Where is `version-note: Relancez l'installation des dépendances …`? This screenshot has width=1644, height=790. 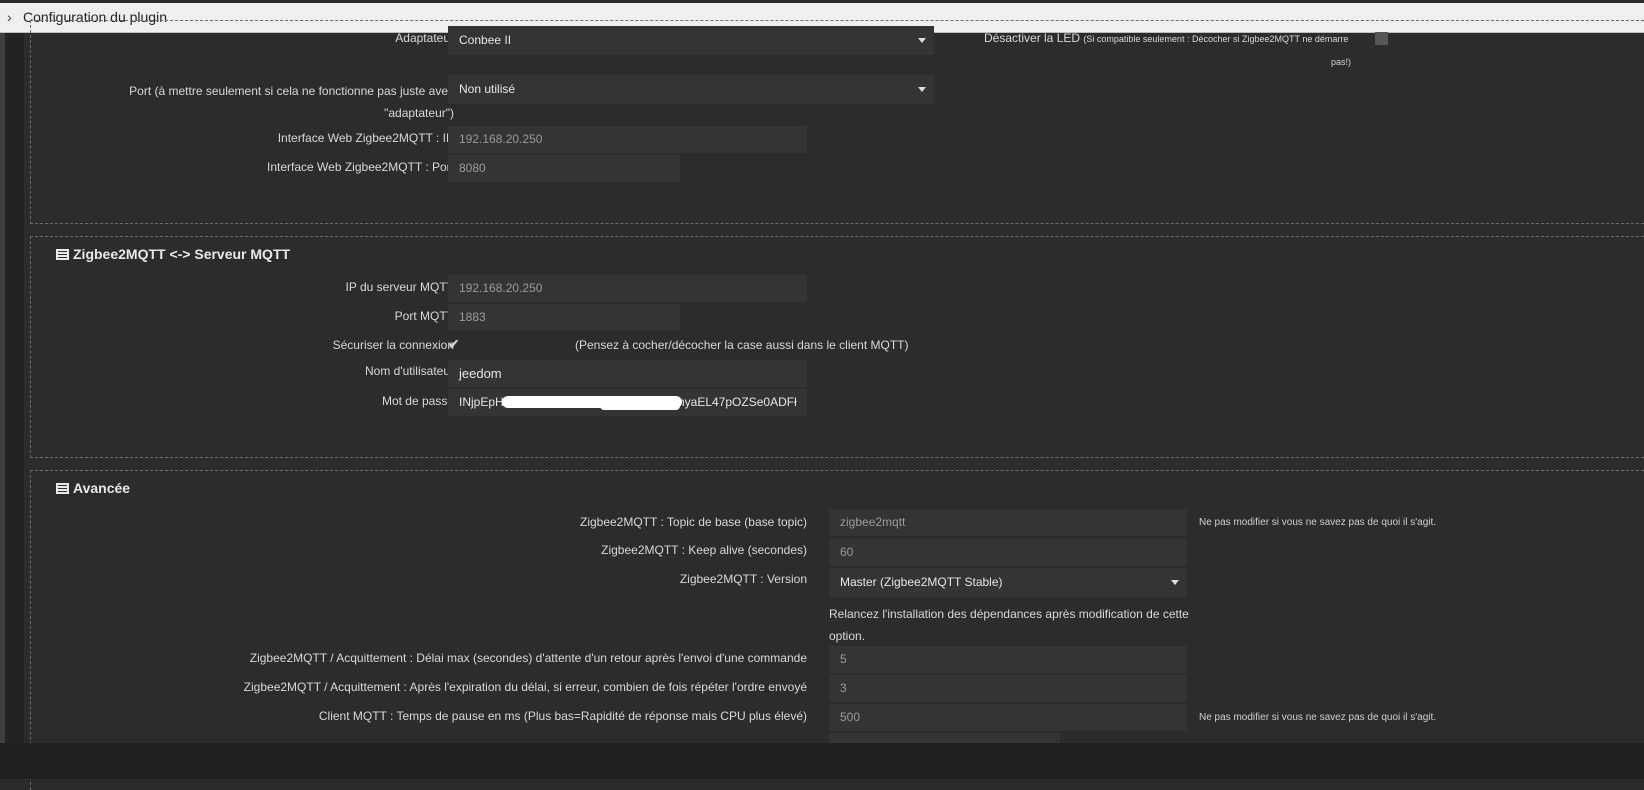 version-note: Relancez l'installation des dépendances … is located at coordinates (1009, 625).